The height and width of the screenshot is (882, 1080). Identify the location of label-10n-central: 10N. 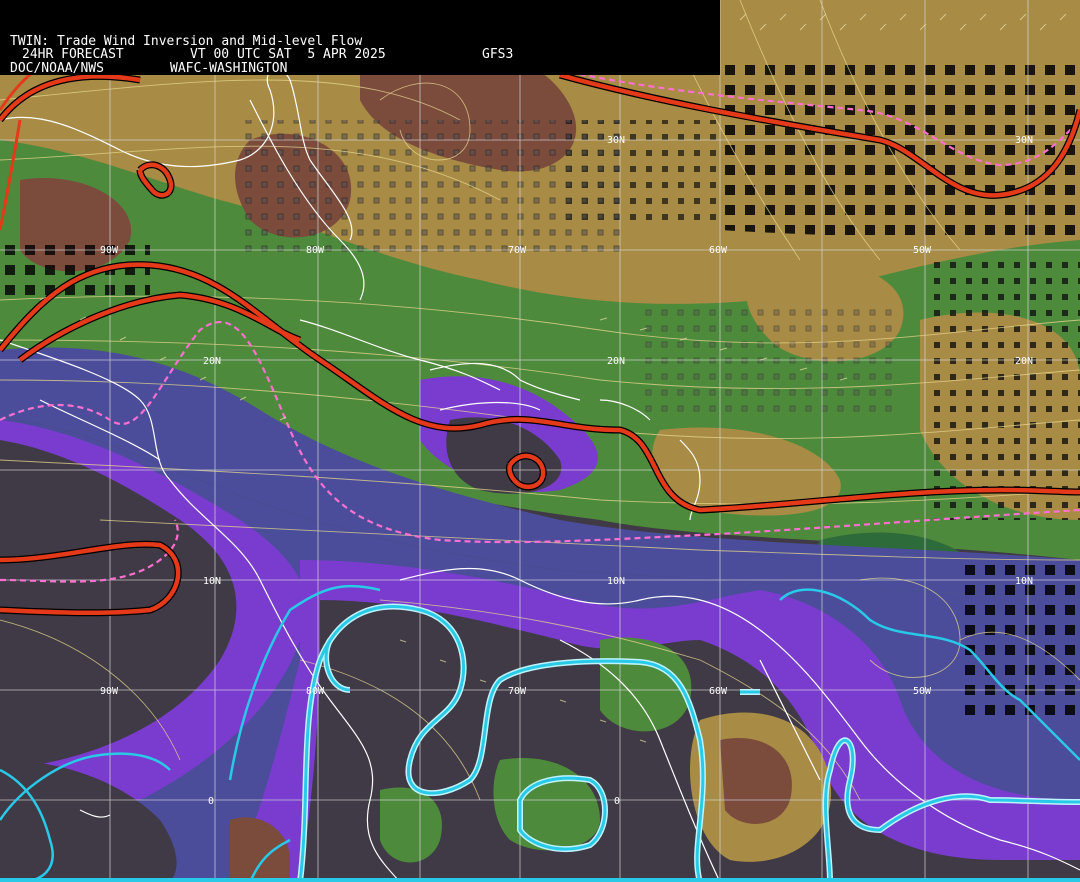
(616, 581).